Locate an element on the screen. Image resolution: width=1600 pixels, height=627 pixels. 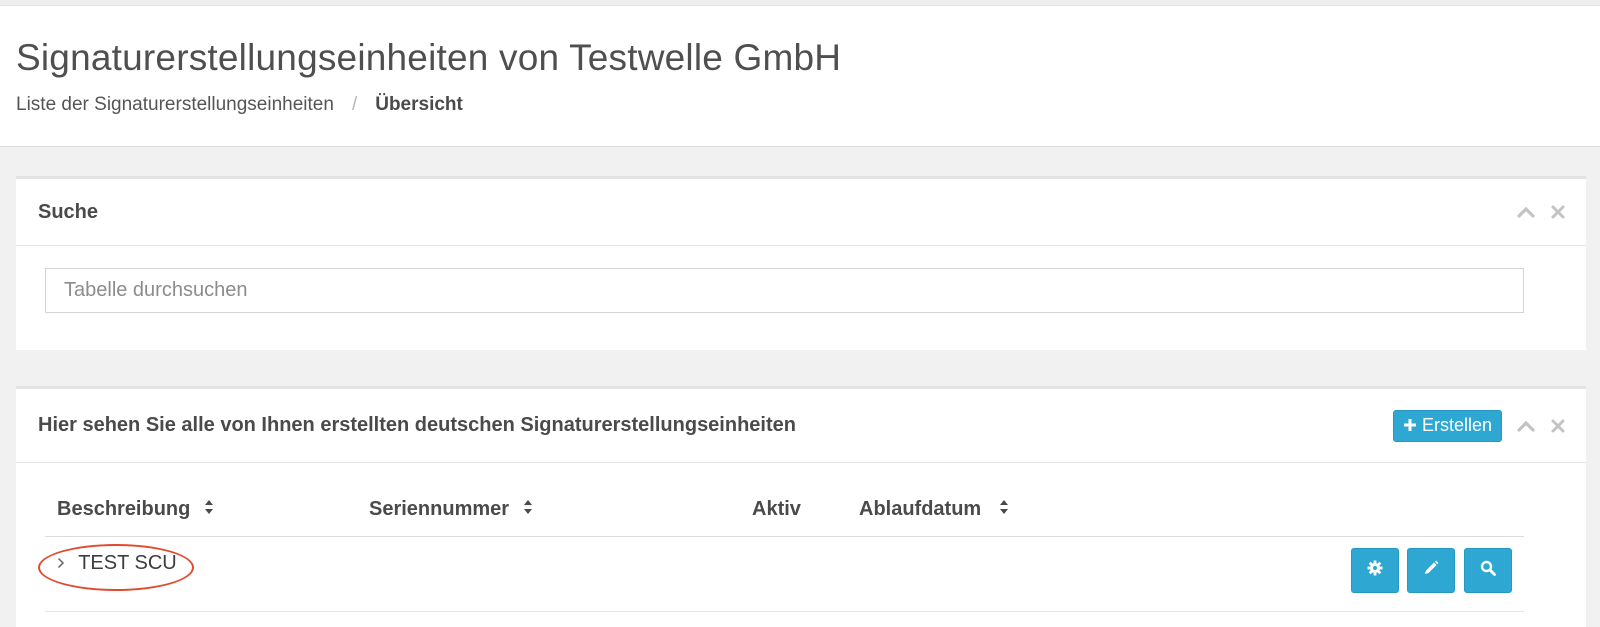
gear-icon is located at coordinates (1375, 570).